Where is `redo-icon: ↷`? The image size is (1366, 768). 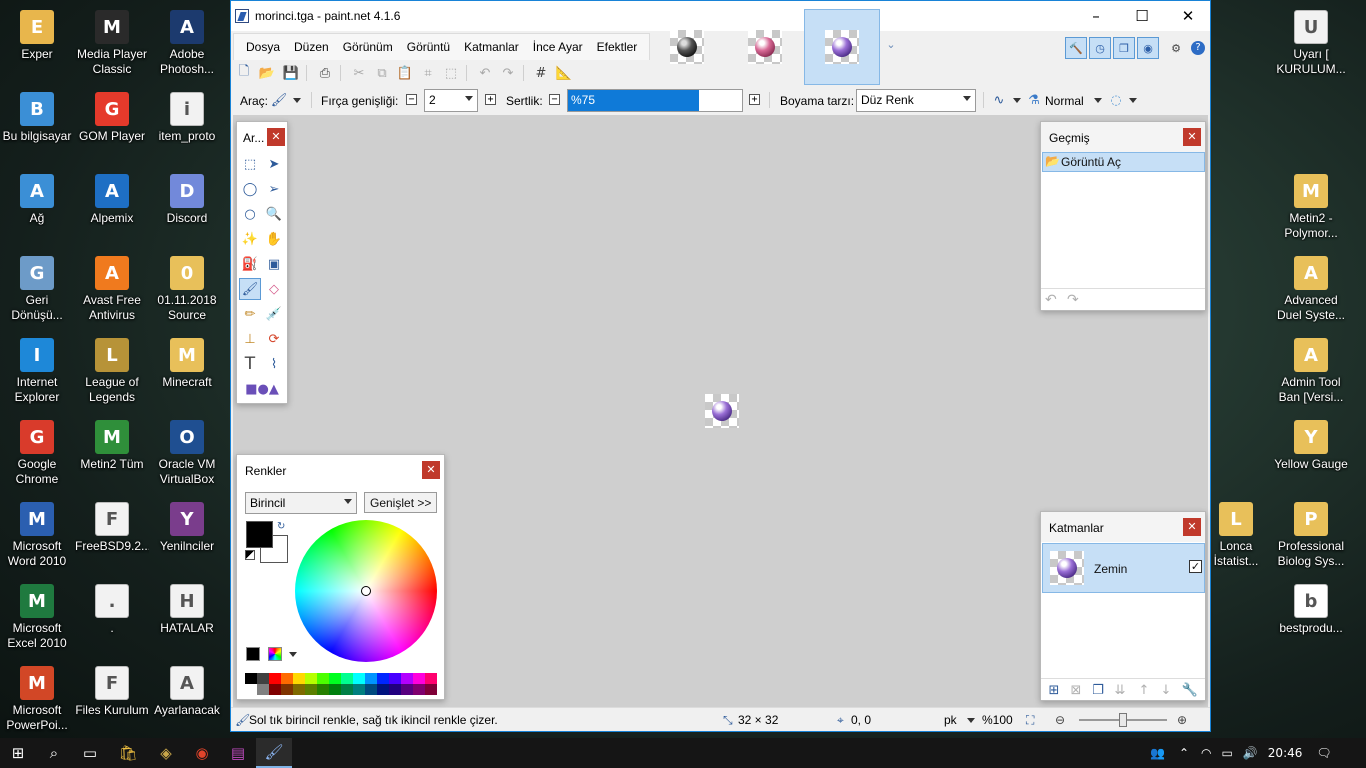
redo-icon: ↷ is located at coordinates (1073, 300).